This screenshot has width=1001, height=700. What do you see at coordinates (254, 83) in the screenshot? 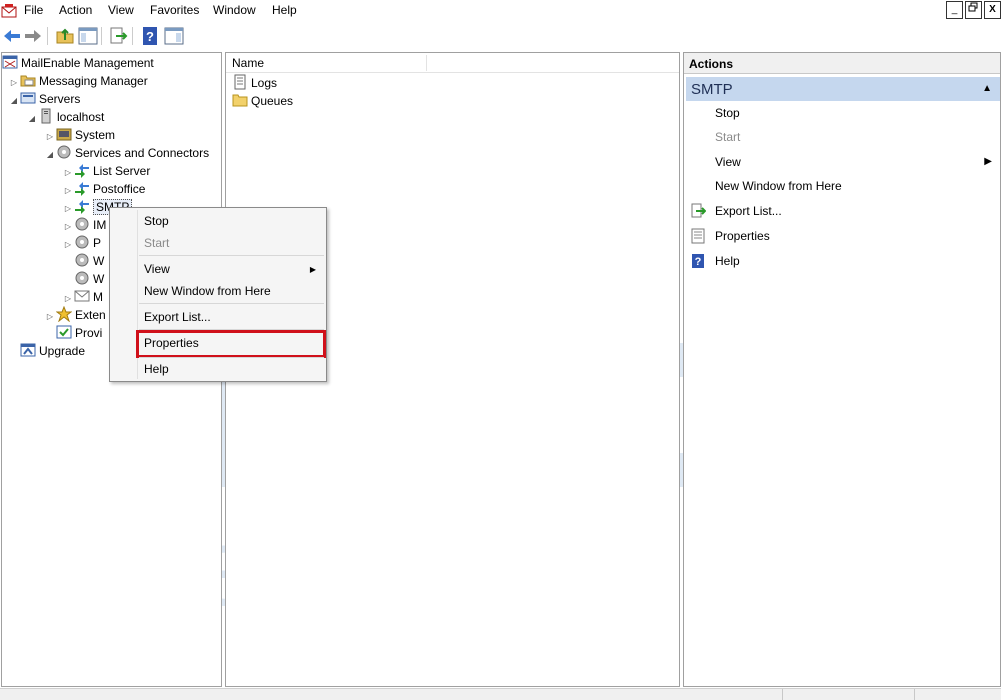
I see `list-item-logs: Logs` at bounding box center [254, 83].